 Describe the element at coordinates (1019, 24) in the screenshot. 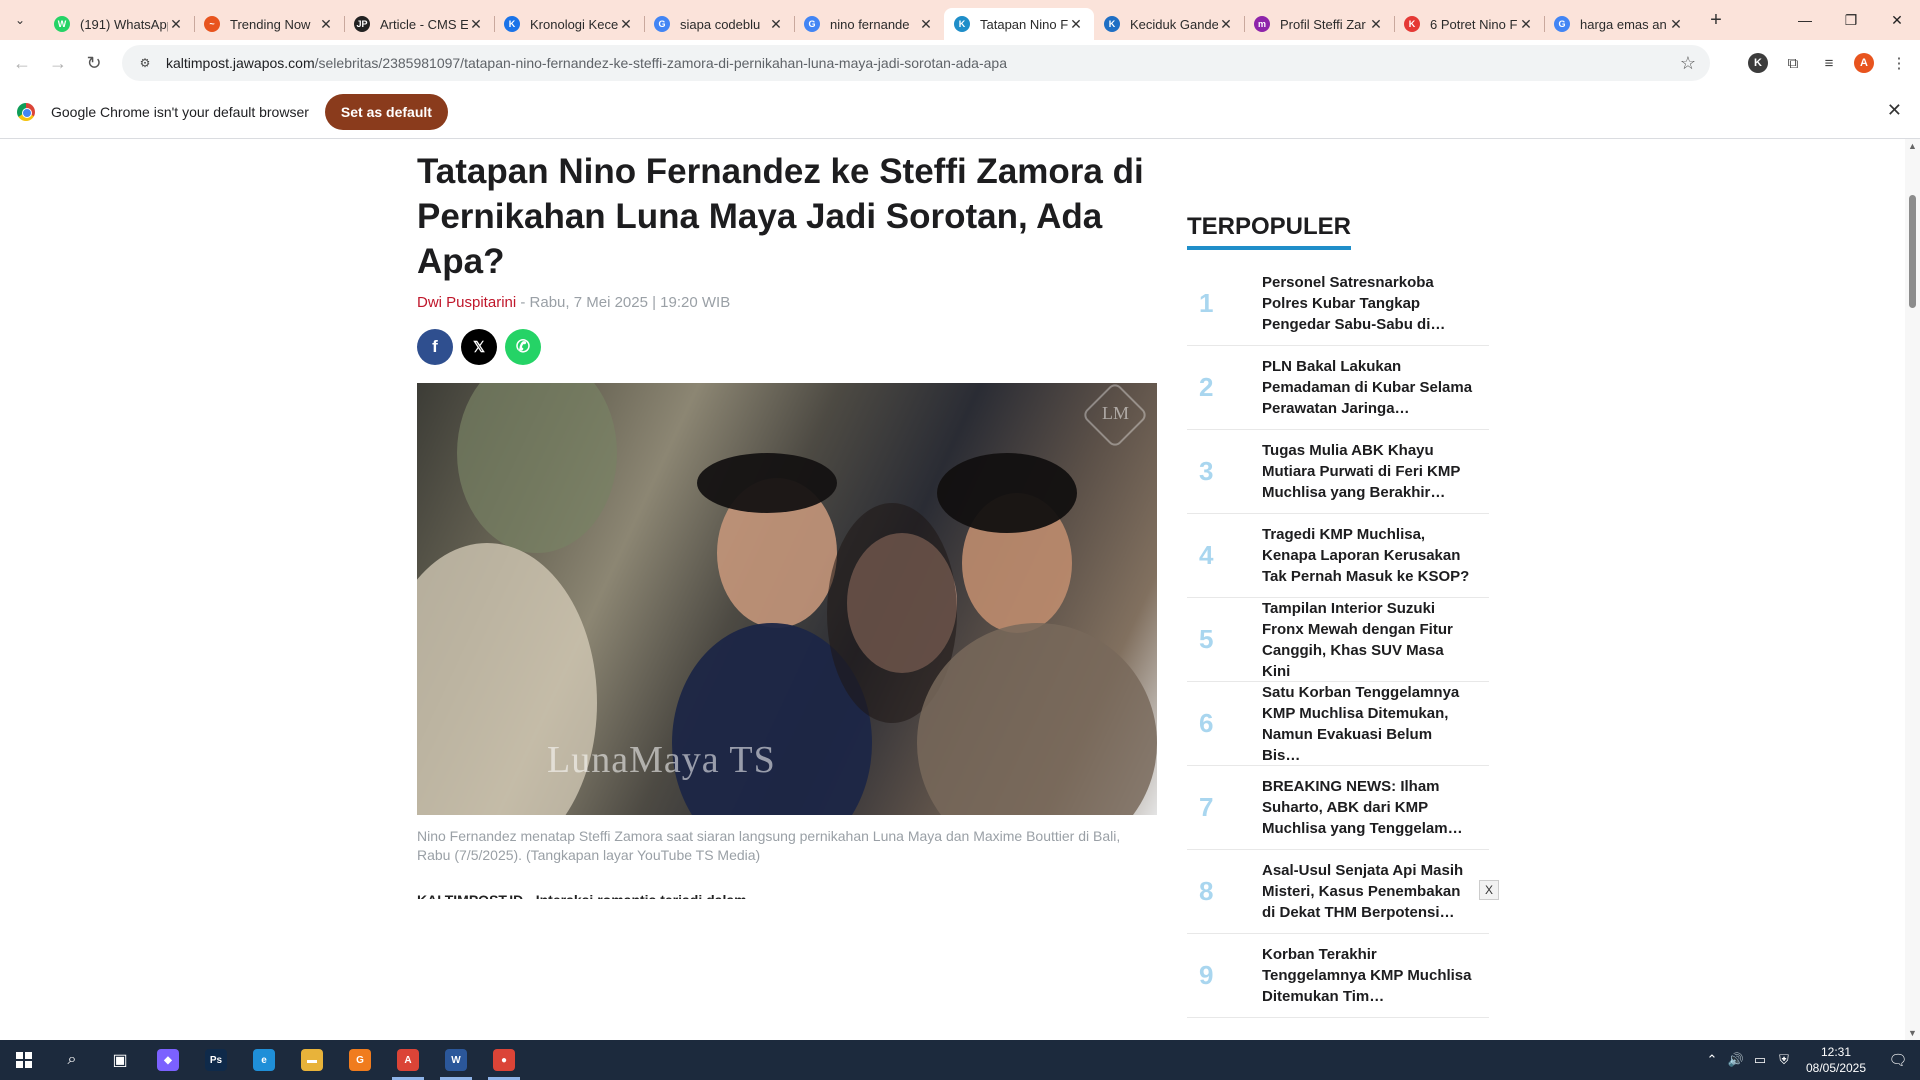

I see `browser-tab: K Tatapan Nino F ✕` at that location.